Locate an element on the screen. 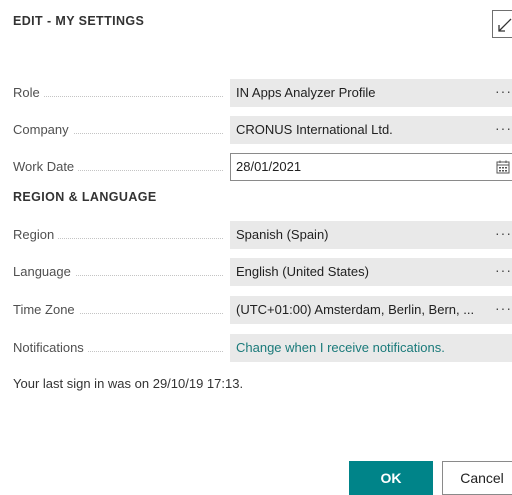 This screenshot has height=495, width=512. language-row: Language English (United States) ··· is located at coordinates (256, 272).